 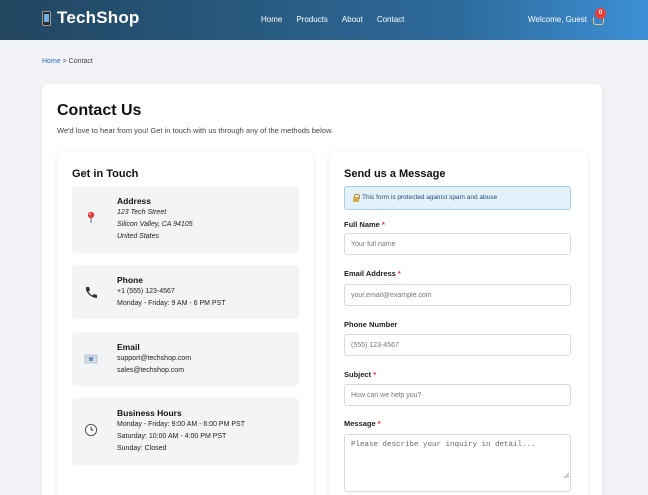 I want to click on nav-contact: Contact, so click(x=391, y=19).